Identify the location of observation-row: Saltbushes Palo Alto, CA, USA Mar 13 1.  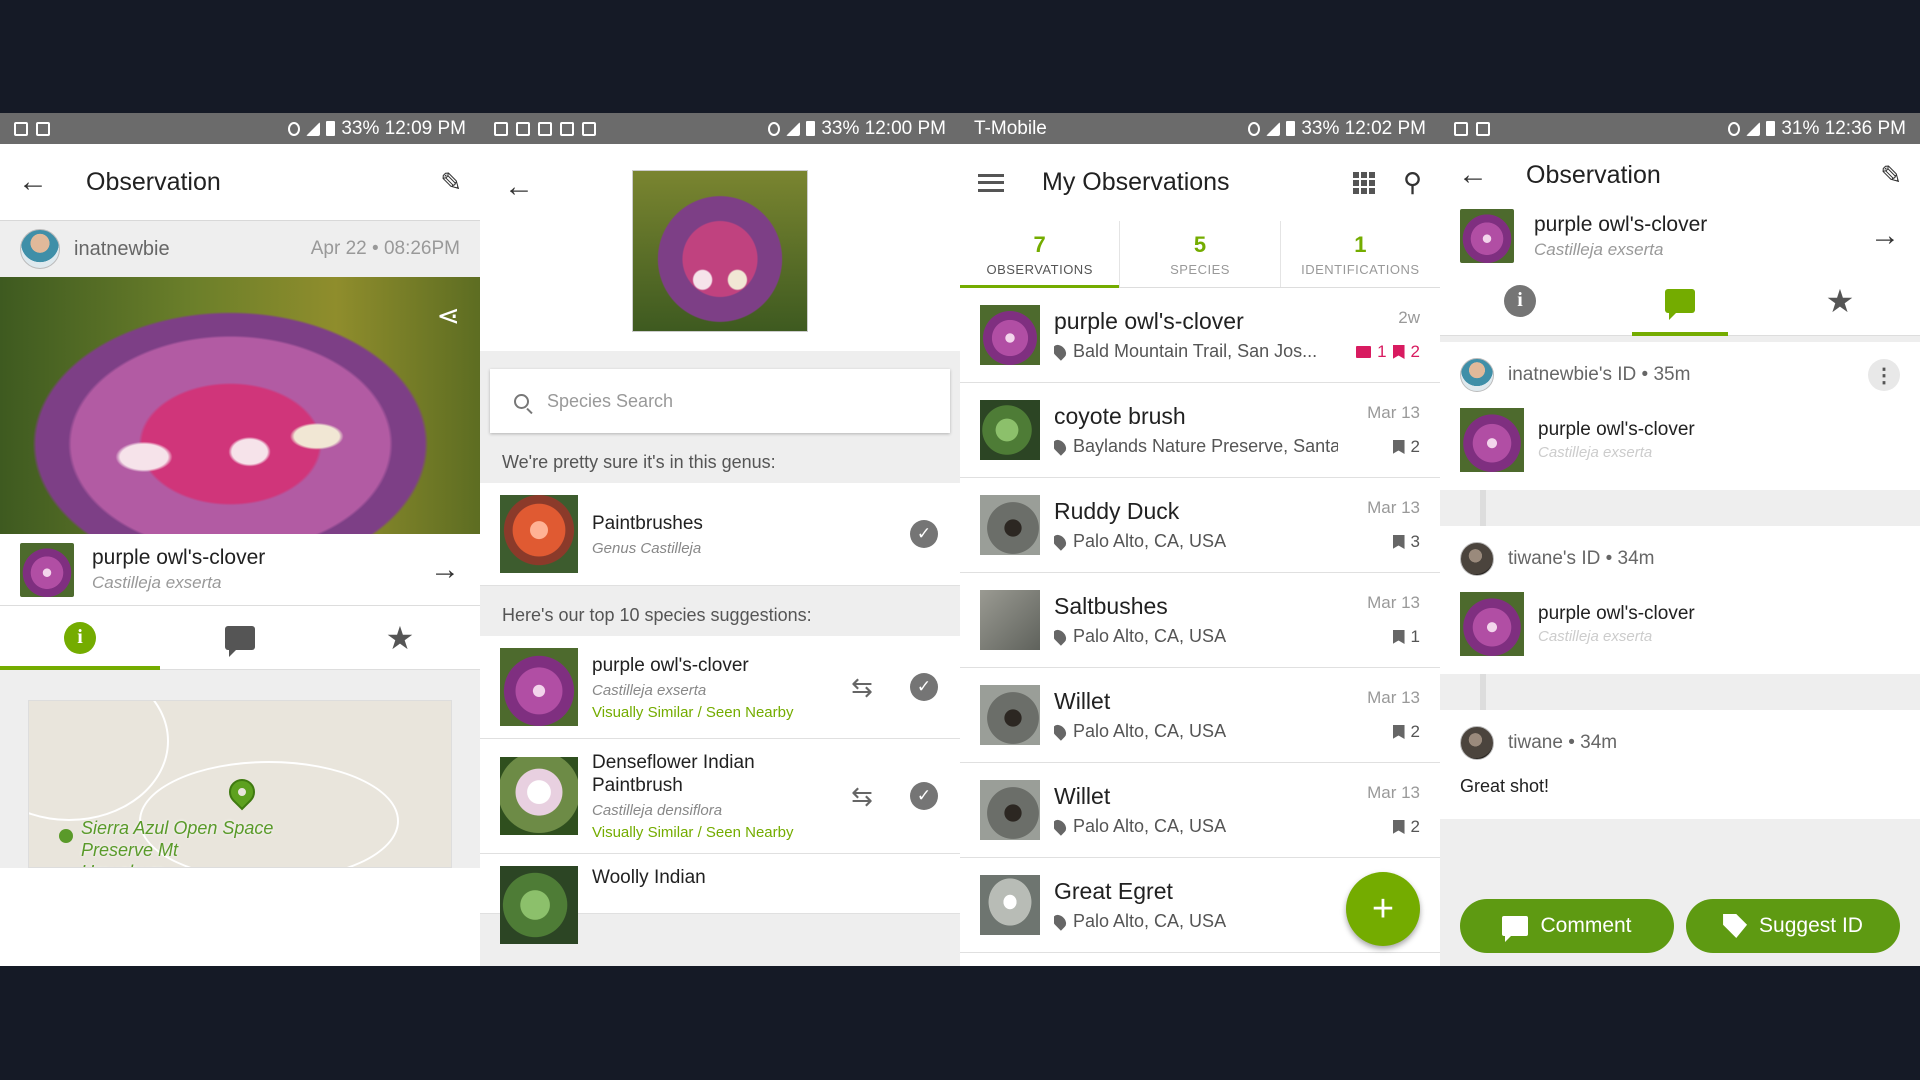
(1200, 620).